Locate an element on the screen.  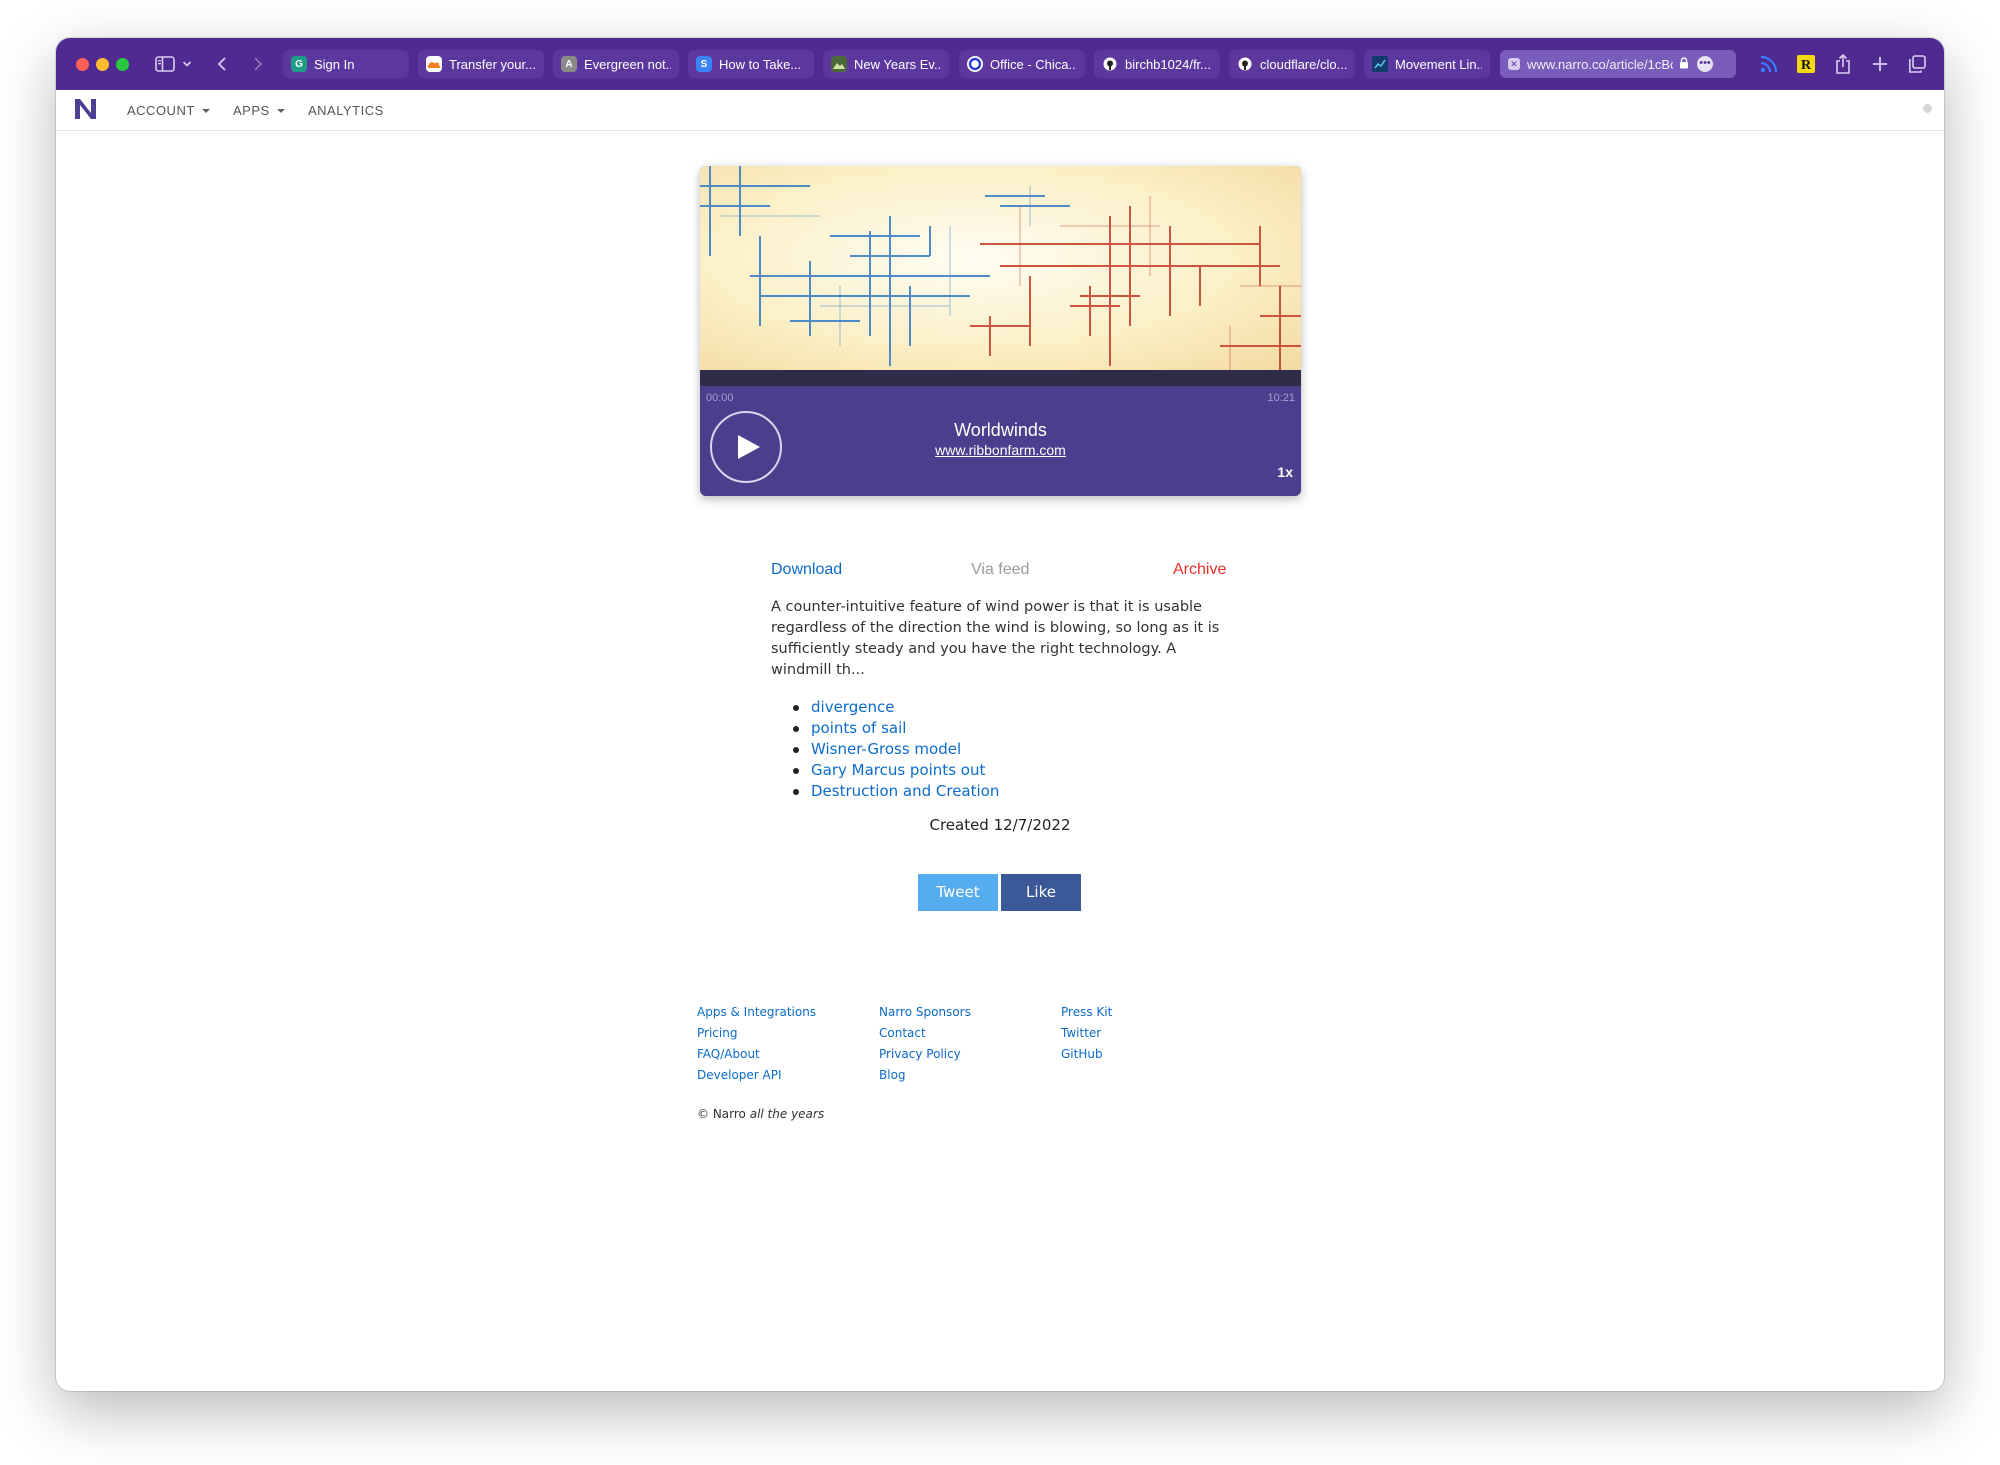
tag-link: Gary Marcus points out is located at coordinates (898, 770).